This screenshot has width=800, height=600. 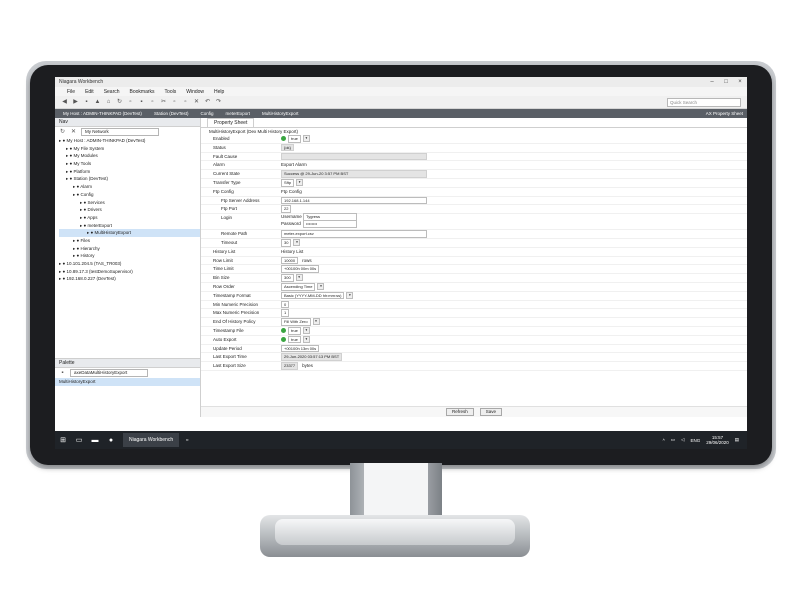 I want to click on property-select: Basic (YYYY-MM-DD hh:mm:ss), so click(x=313, y=295).